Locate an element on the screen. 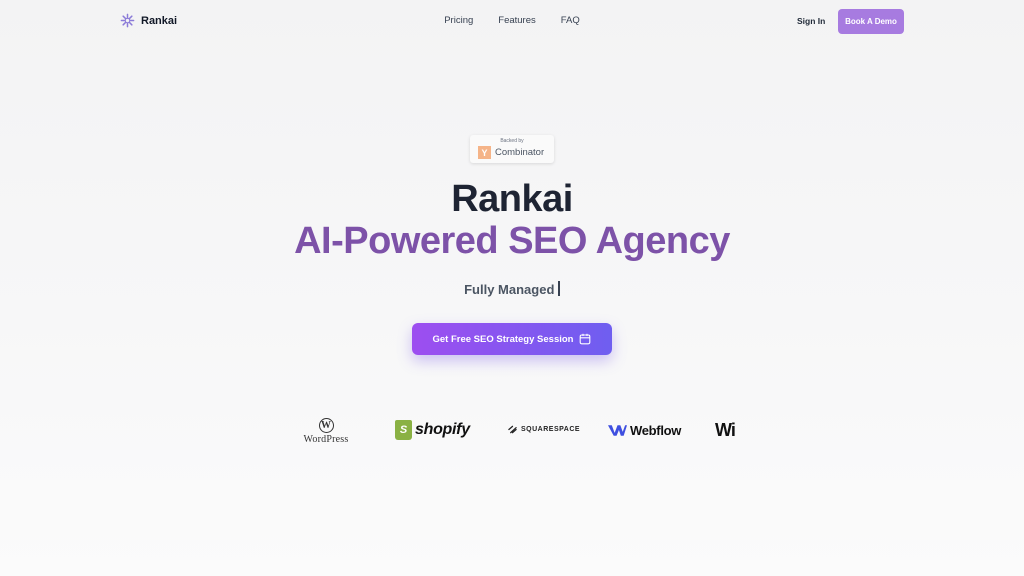 The image size is (1024, 576). webflow-text: Webflow is located at coordinates (656, 430).